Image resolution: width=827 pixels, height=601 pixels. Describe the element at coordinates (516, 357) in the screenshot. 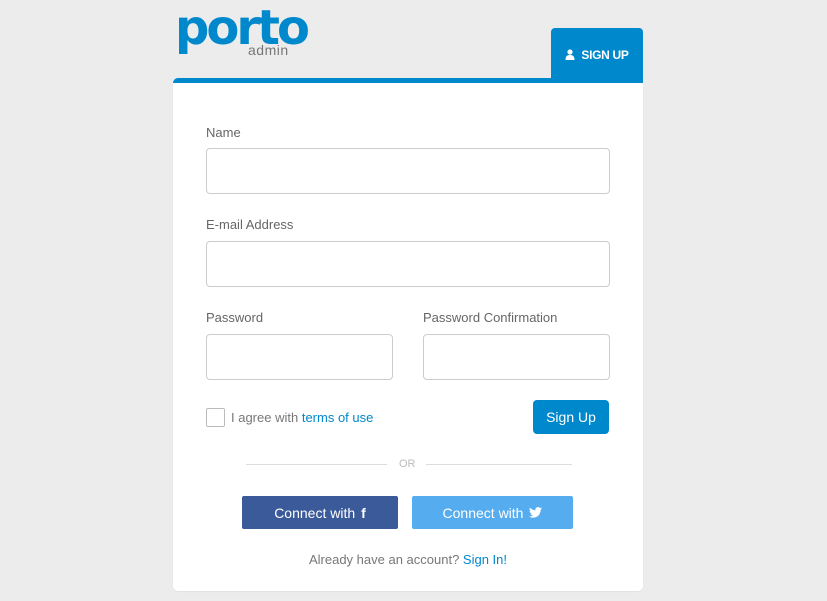

I see `password-confirmation-input` at that location.